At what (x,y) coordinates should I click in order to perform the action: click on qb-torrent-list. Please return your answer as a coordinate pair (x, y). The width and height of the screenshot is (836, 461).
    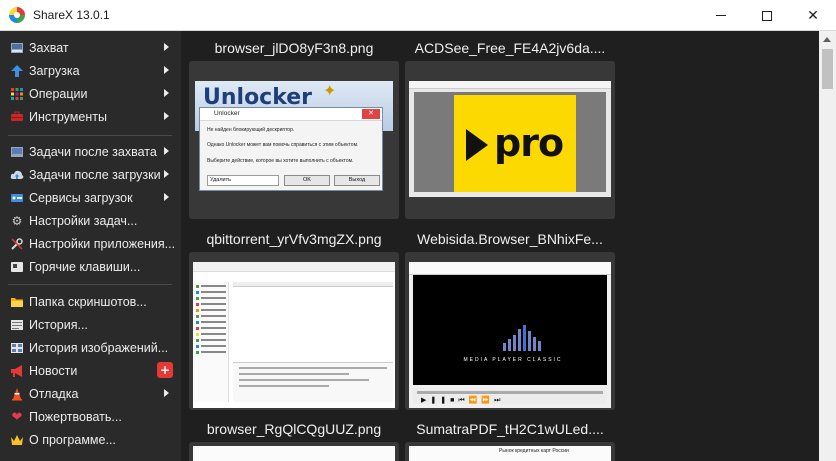
    Looking at the image, I should click on (313, 322).